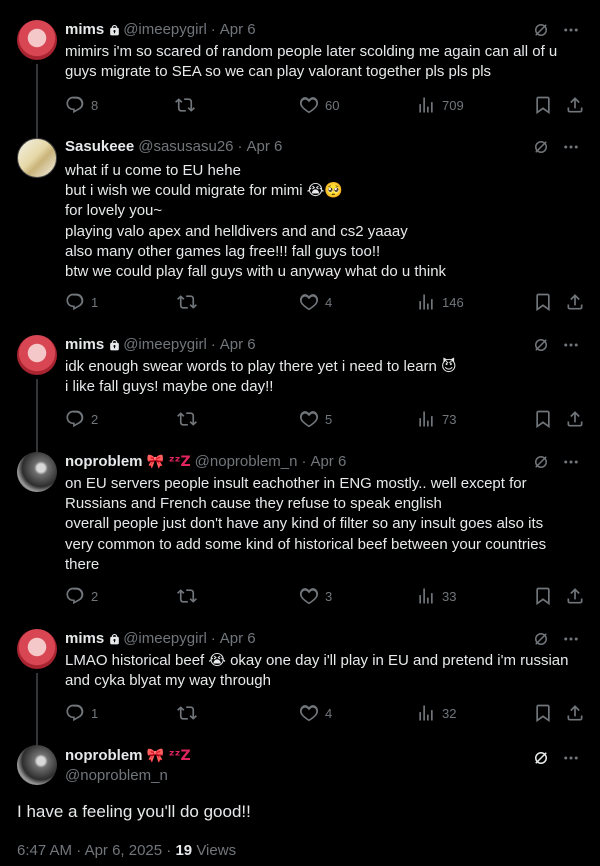 This screenshot has height=866, width=600. I want to click on post-date: Apr 6, 2025, so click(124, 850).